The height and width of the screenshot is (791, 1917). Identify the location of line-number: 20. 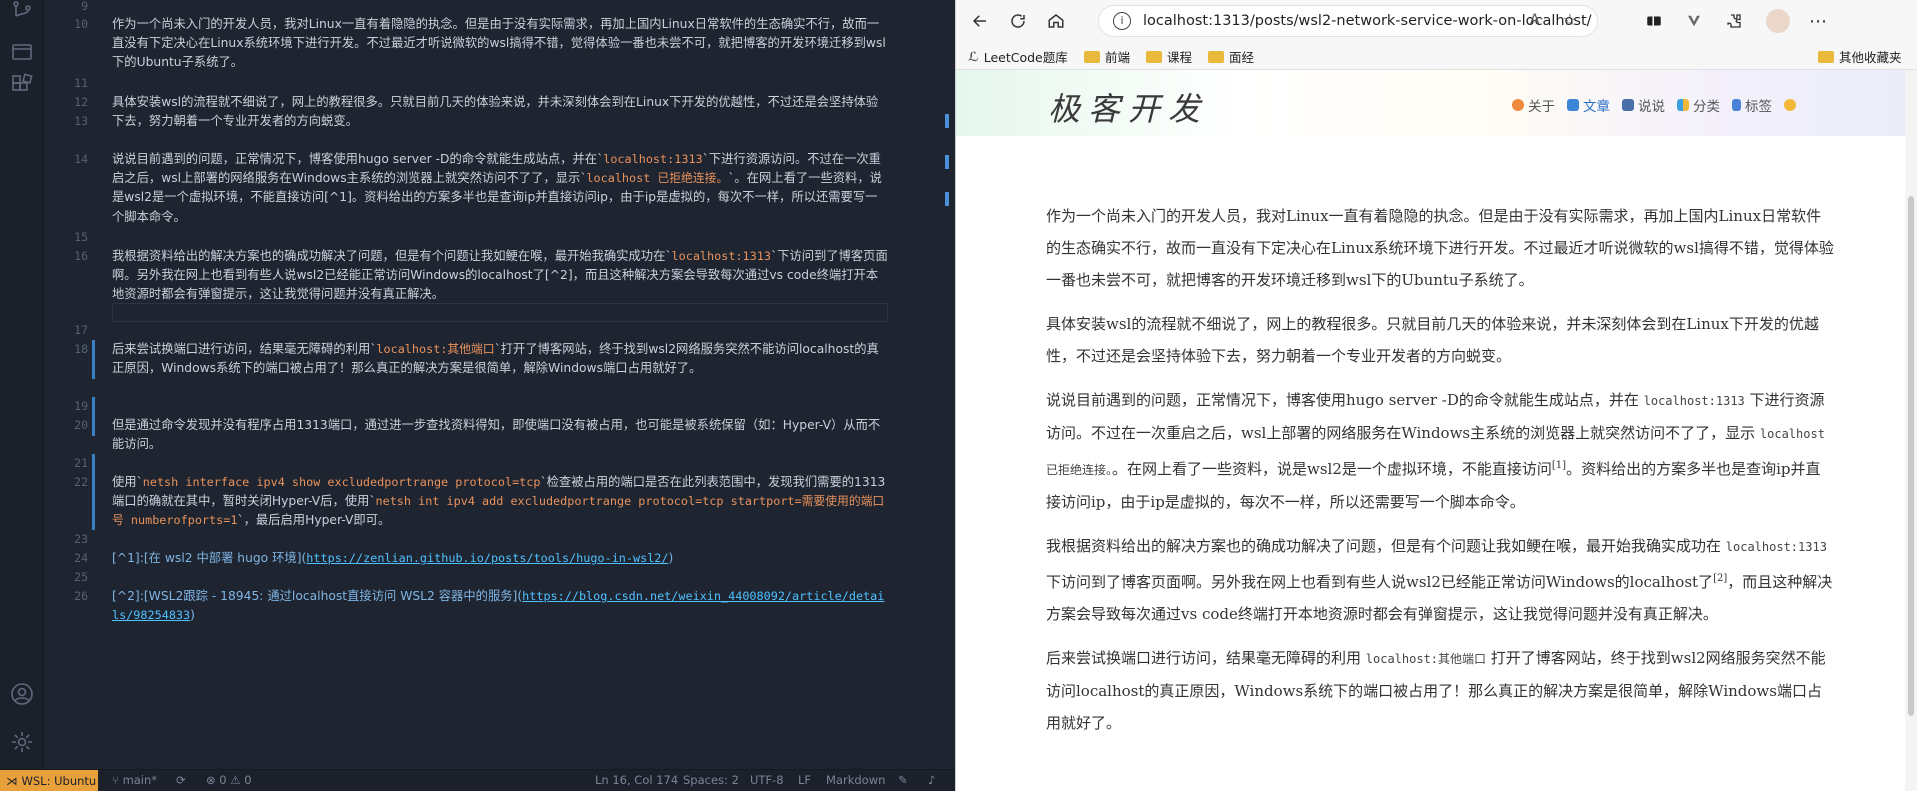
(81, 425).